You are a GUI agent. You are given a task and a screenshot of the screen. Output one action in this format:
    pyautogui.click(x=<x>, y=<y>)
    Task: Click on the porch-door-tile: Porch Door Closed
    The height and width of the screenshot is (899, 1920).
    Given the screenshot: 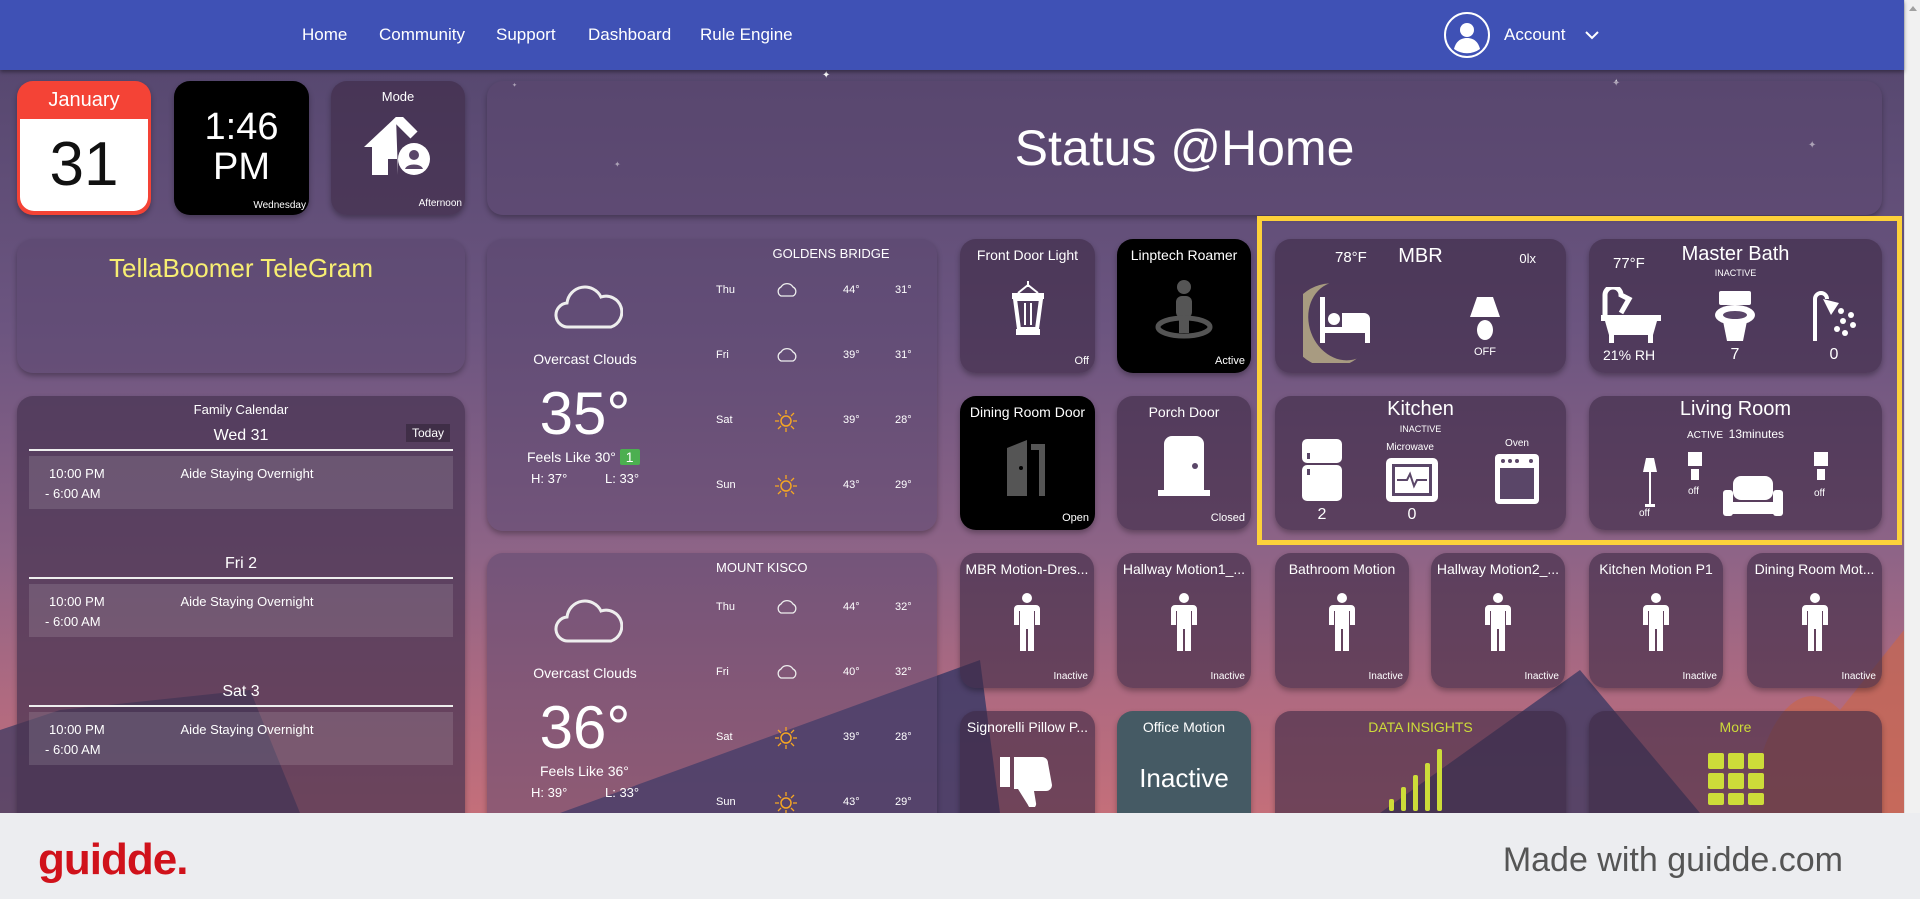 What is the action you would take?
    pyautogui.click(x=1184, y=463)
    